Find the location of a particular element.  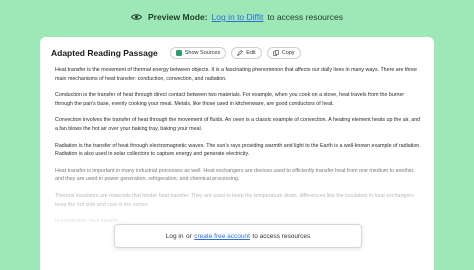

preview-mode-label: Preview Mode: is located at coordinates (178, 17).